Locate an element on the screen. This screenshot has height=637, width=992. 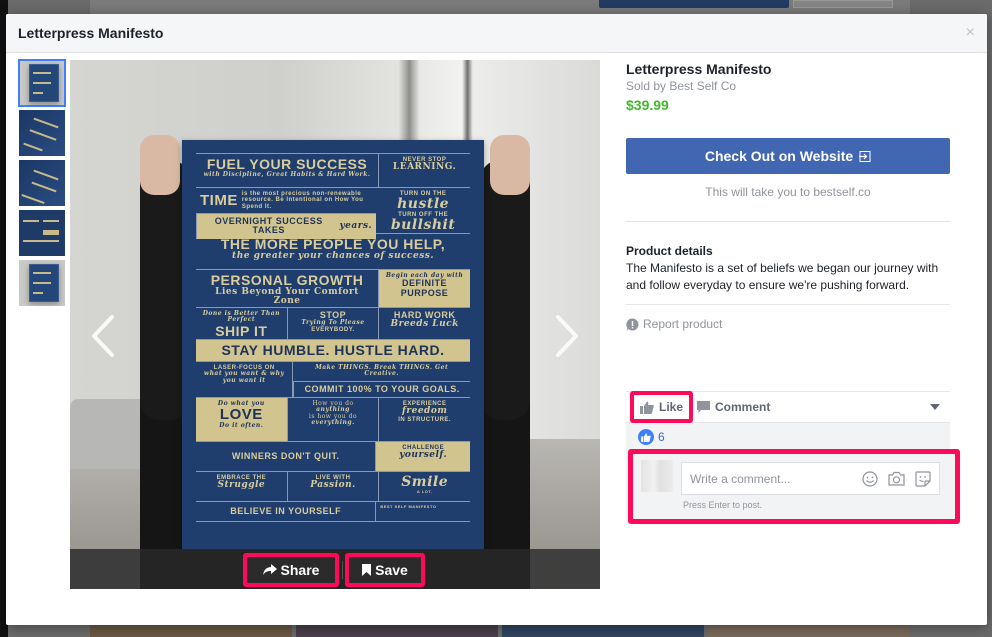
poster-cell: Begin each day with DEFINITE PURPOSE is located at coordinates (424, 288).